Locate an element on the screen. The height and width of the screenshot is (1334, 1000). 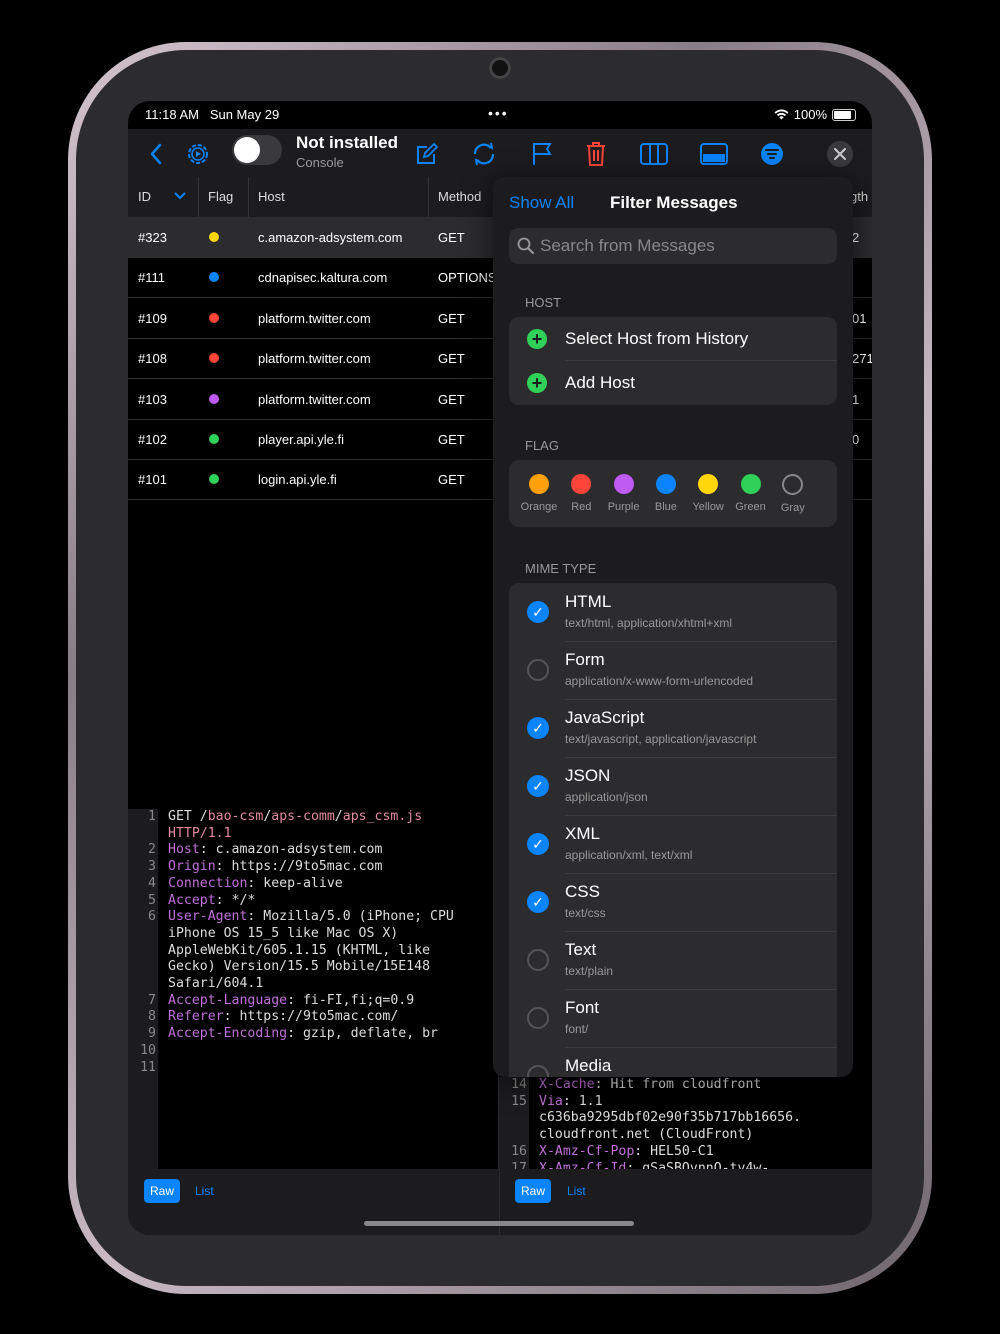
flag-option-purple: Purple is located at coordinates (624, 493).